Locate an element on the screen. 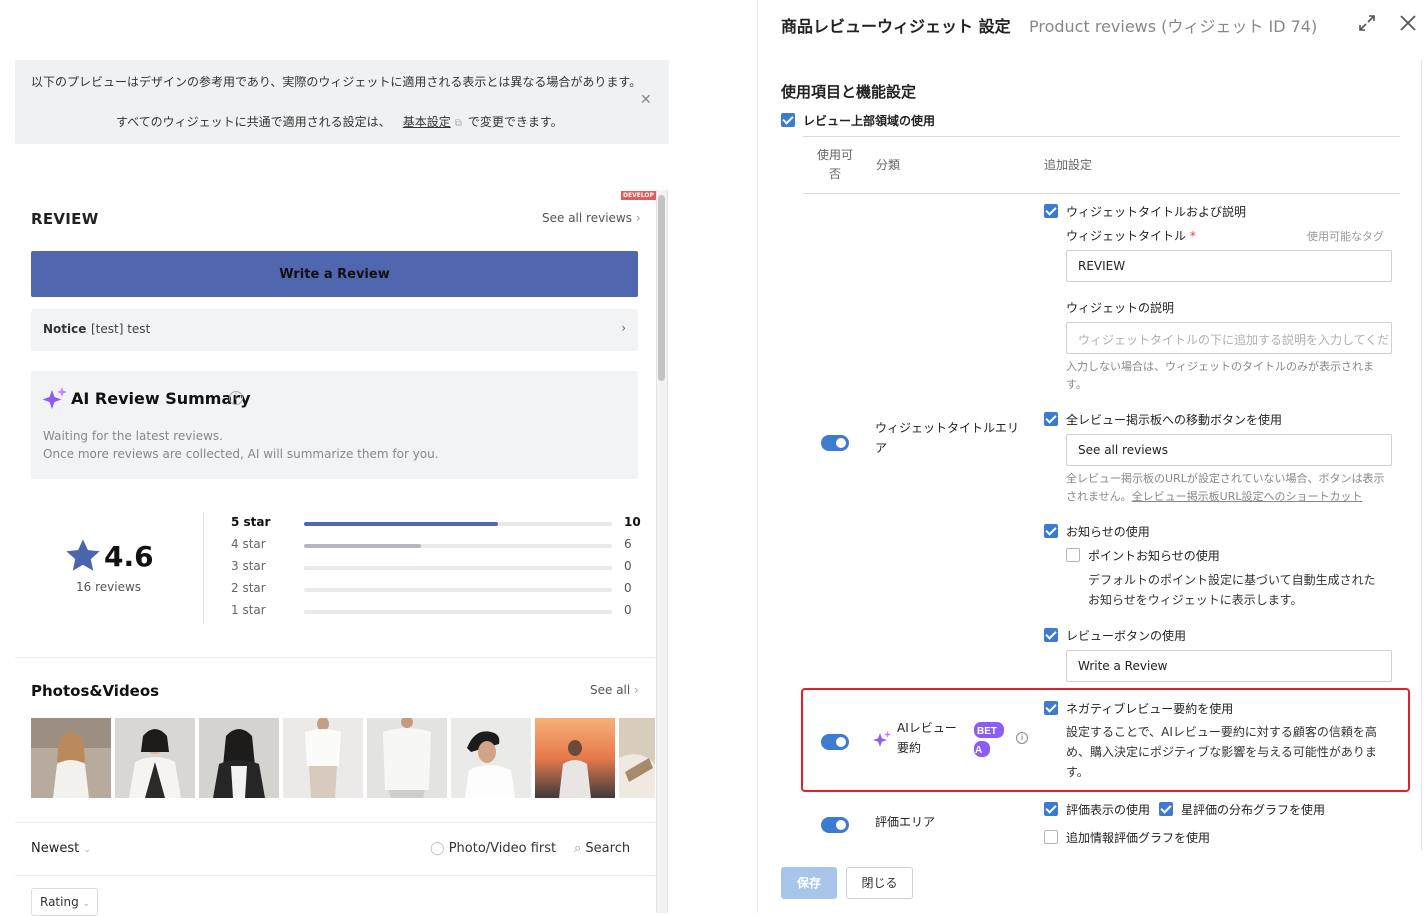 The width and height of the screenshot is (1426, 916). widget-title-desc-checkbox is located at coordinates (1051, 211).